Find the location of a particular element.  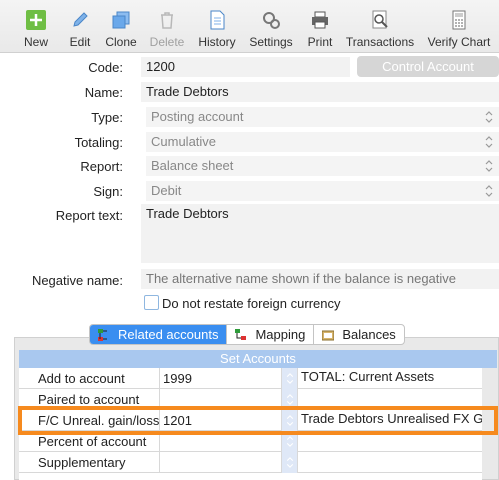

print-button: Print is located at coordinates (320, 26).